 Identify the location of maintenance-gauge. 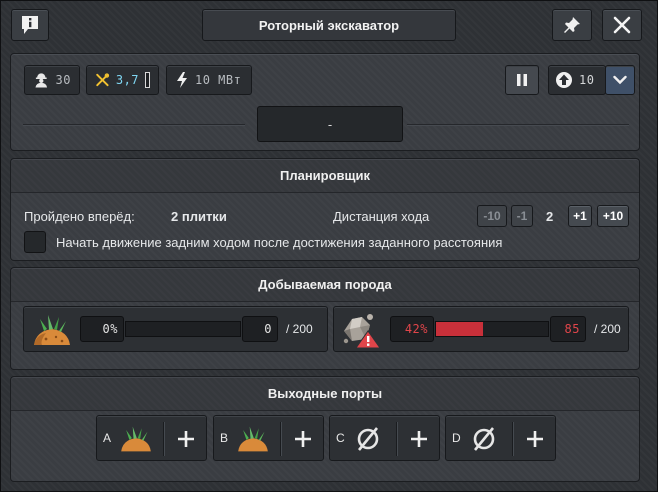
(147, 80).